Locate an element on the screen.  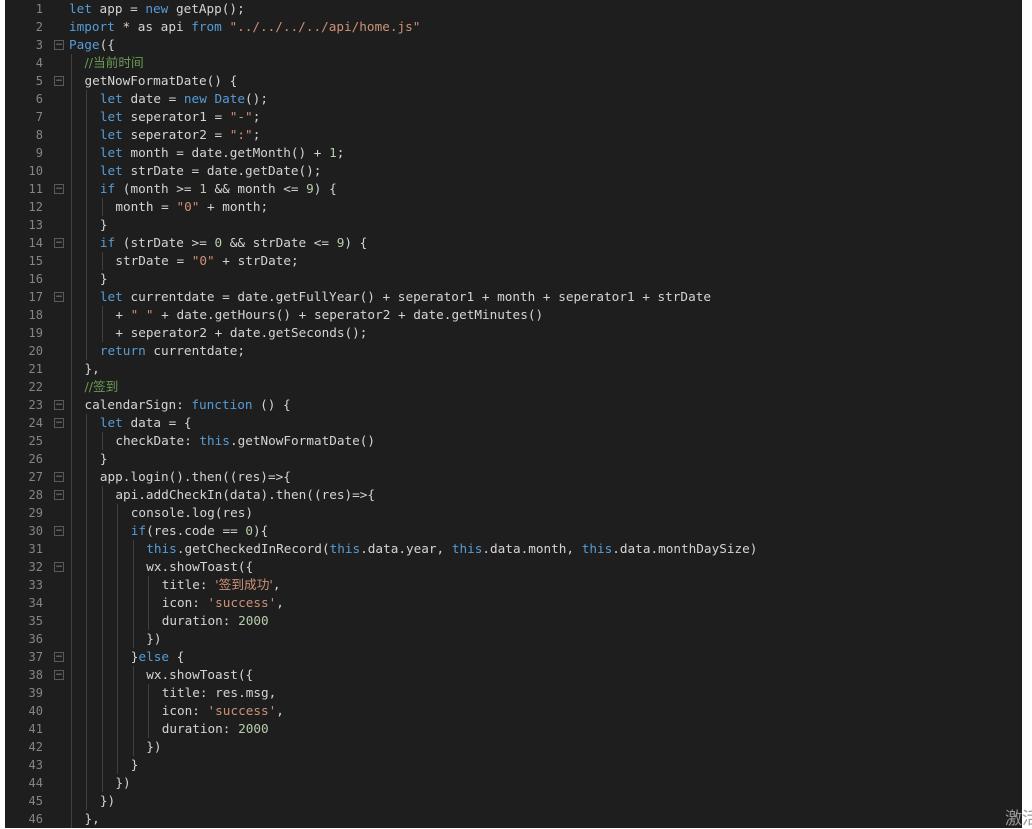
code-text: }) is located at coordinates (107, 801).